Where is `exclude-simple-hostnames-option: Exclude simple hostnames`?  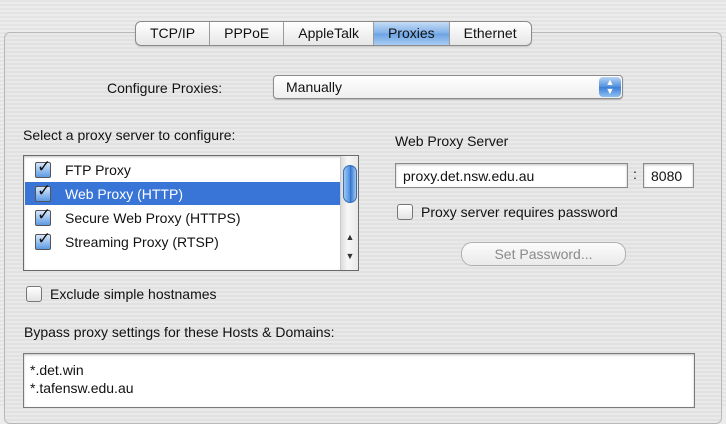
exclude-simple-hostnames-option: Exclude simple hostnames is located at coordinates (121, 294).